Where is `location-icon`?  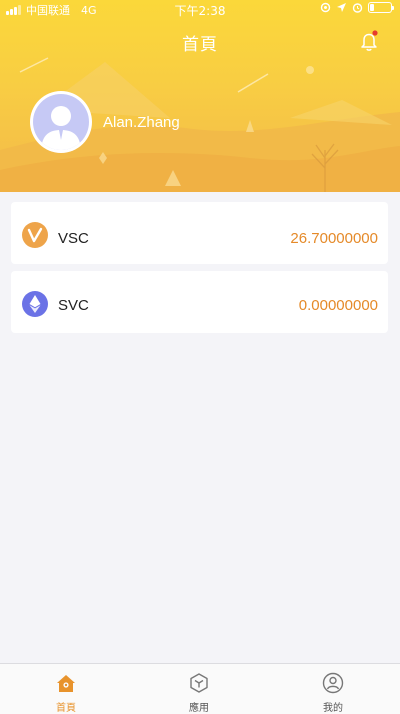
location-icon is located at coordinates (341, 7).